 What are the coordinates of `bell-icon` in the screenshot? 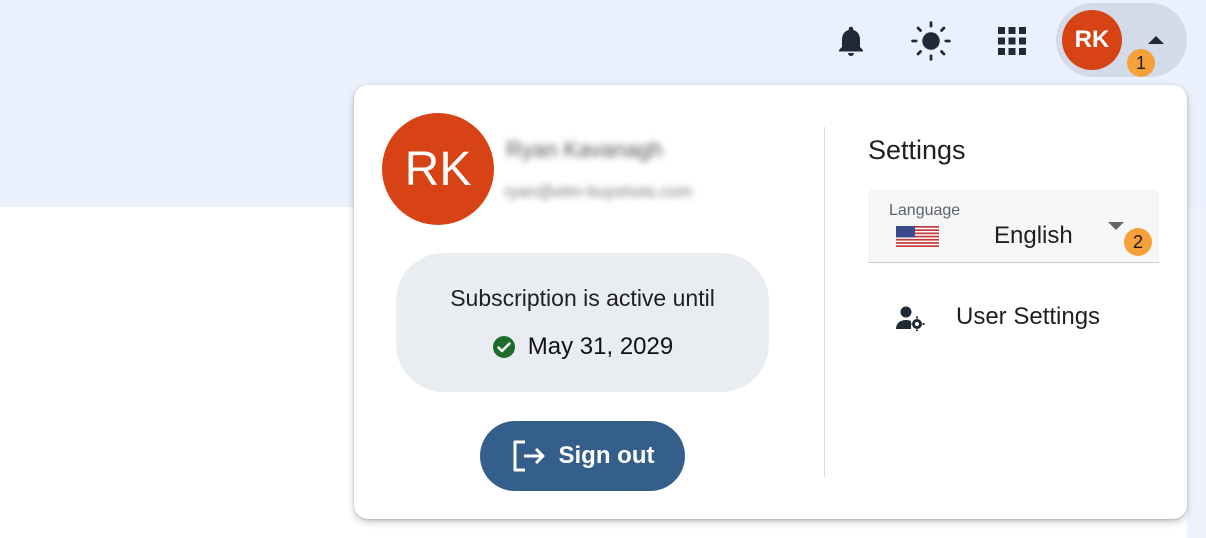 It's located at (851, 41).